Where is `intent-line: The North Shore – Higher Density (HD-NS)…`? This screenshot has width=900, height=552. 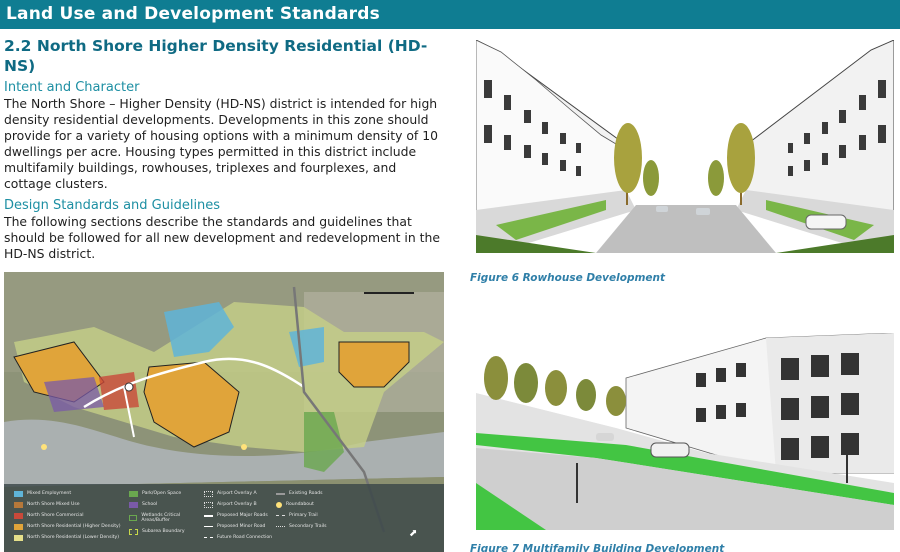
intent-line: The North Shore – Higher Density (HD-NS)… is located at coordinates (221, 103).